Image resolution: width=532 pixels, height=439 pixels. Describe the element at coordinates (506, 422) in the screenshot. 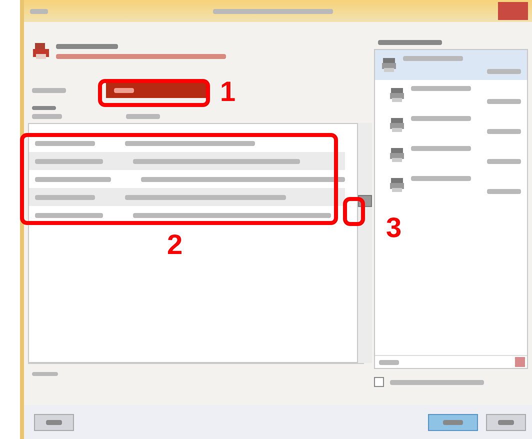

I see `cancel-button` at that location.